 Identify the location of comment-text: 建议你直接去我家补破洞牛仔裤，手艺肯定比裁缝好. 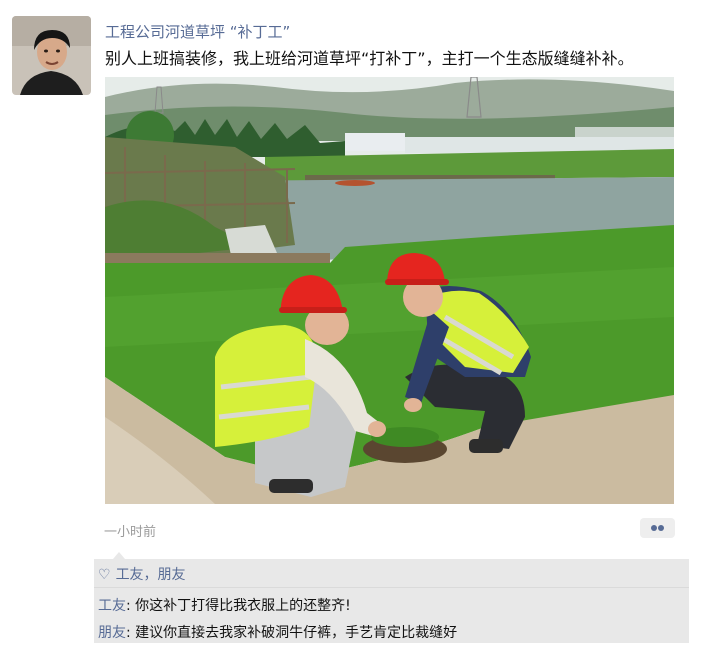
(296, 633).